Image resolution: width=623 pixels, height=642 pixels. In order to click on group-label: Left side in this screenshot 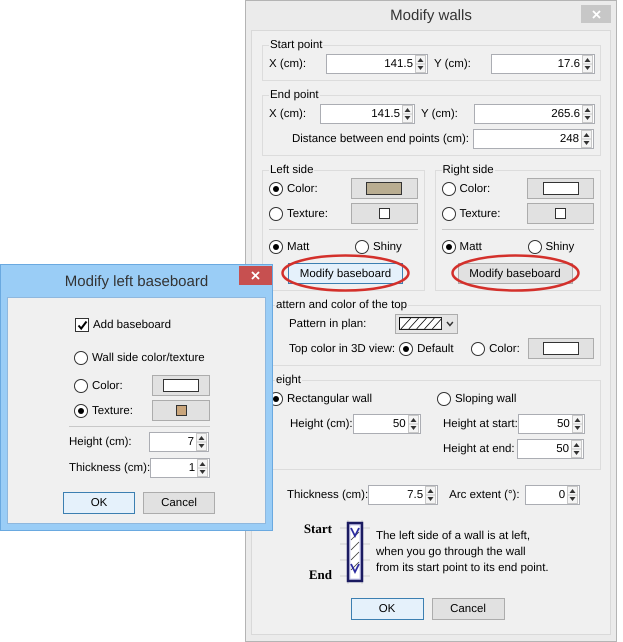, I will do `click(291, 170)`.